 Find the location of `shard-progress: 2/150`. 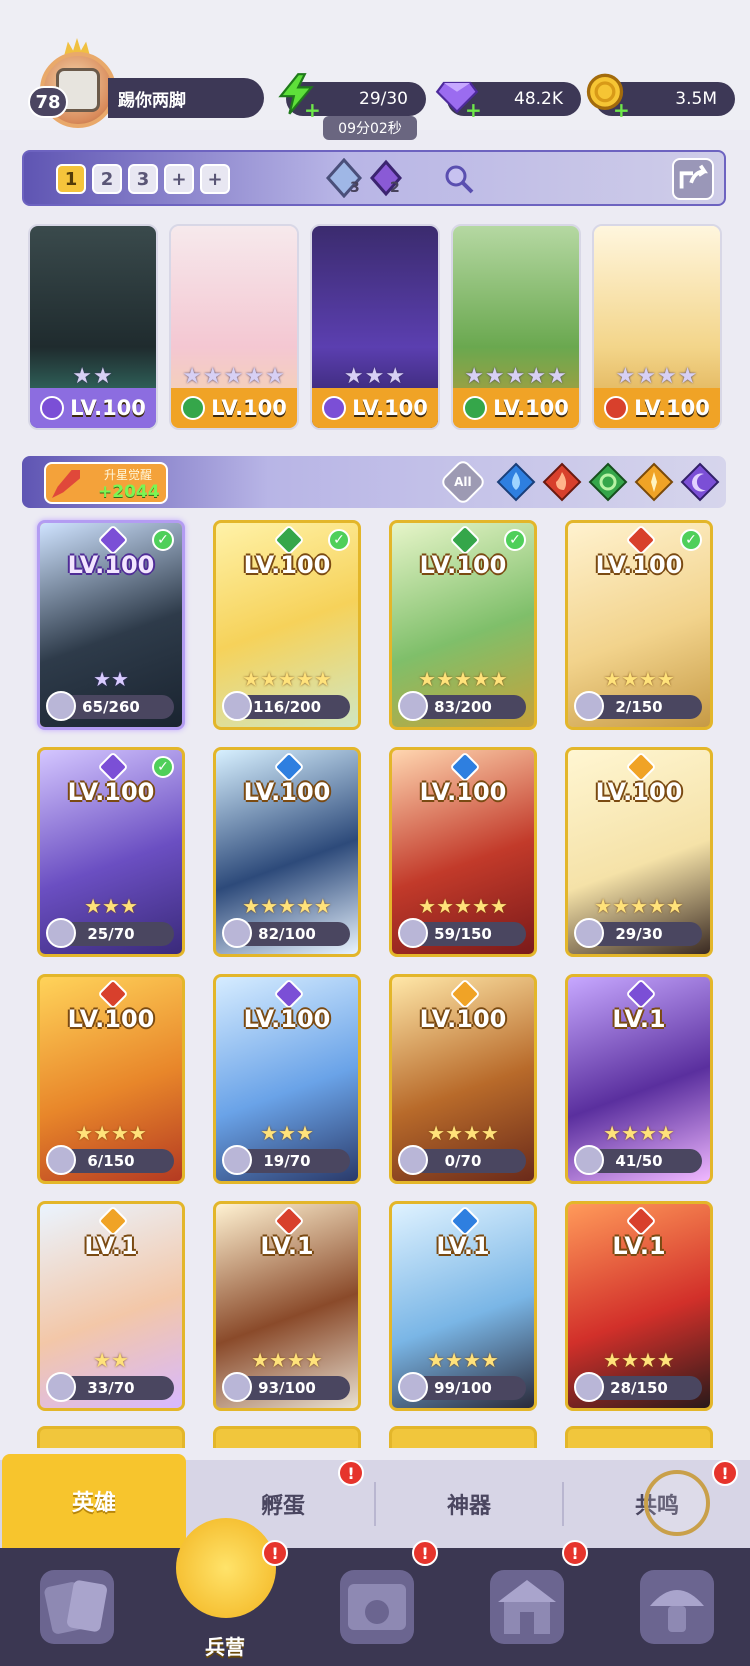

shard-progress: 2/150 is located at coordinates (638, 706).